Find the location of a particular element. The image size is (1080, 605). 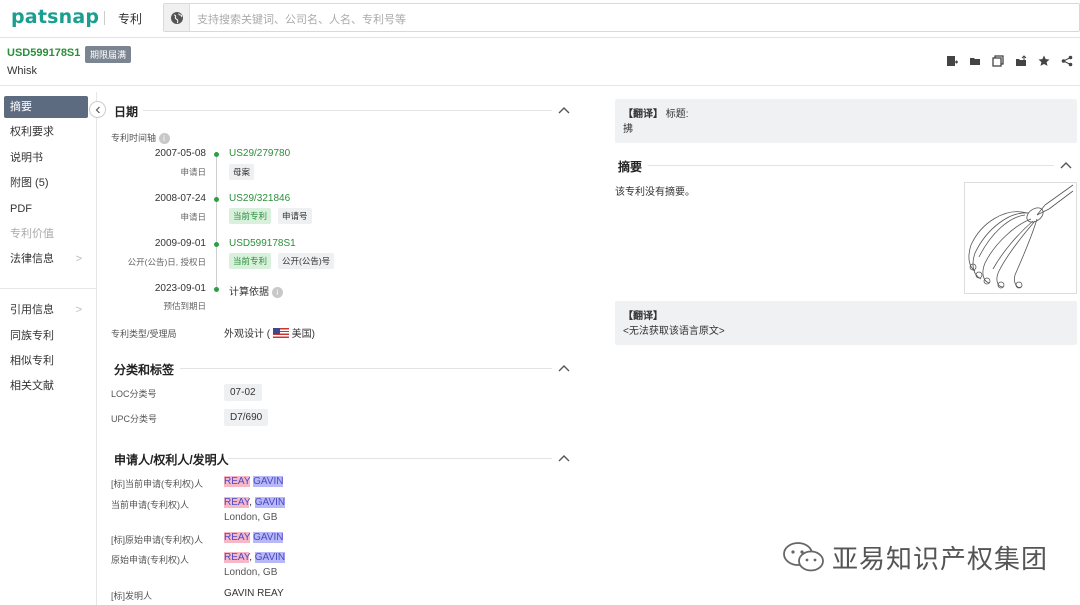

inventor-name: GAVIN REAY is located at coordinates (254, 593).